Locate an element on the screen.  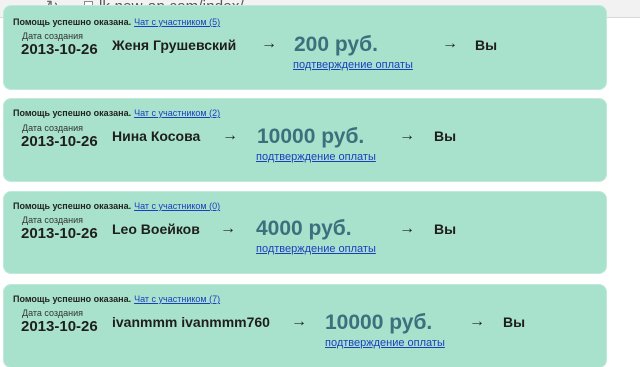
sender-name: Женя Грушевский is located at coordinates (174, 45).